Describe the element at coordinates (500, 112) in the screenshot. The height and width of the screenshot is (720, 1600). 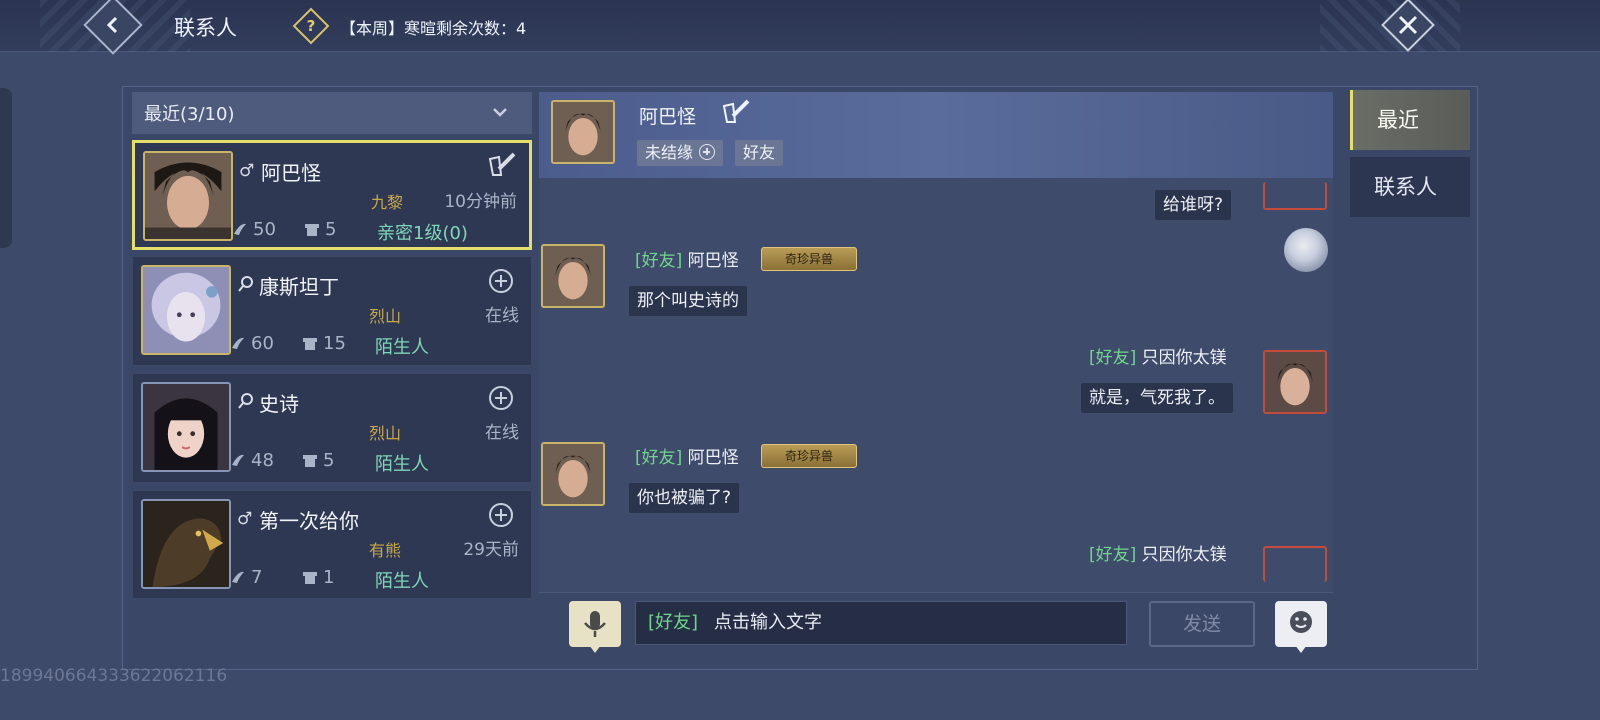
I see `chevron-down-icon` at that location.